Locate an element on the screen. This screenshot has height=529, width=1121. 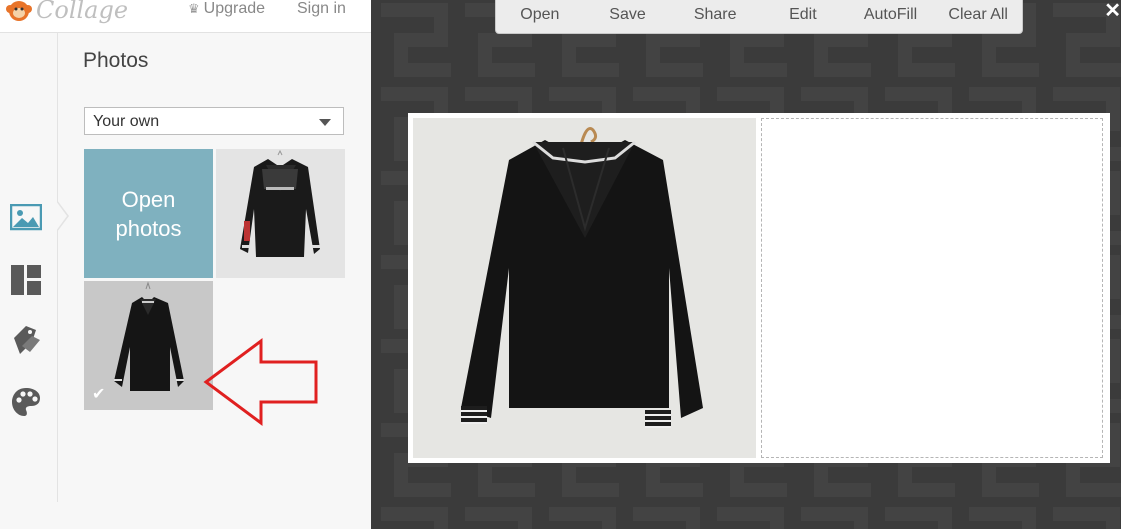
rail-divider is located at coordinates (57, 267).